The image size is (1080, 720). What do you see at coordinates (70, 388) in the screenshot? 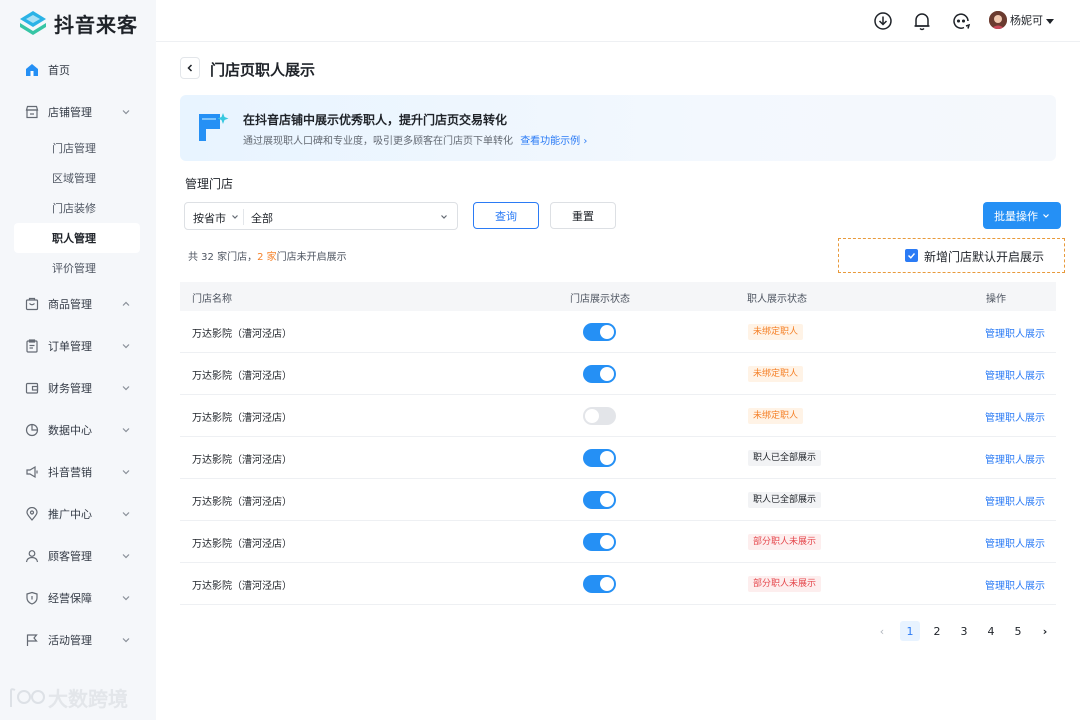
I see `sidebar-item-label: 财务管理` at bounding box center [70, 388].